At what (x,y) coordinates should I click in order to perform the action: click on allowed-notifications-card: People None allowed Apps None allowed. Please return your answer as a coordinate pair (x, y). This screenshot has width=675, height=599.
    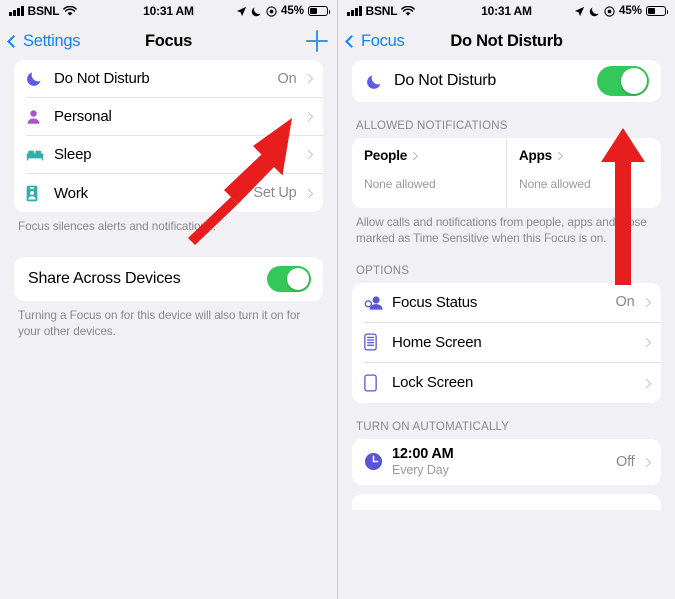
    Looking at the image, I should click on (506, 173).